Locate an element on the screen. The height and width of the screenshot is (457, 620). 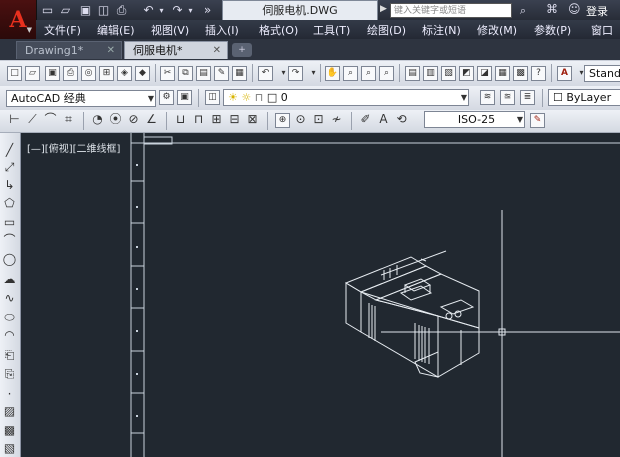
save-icon: ▣ is located at coordinates (52, 73).